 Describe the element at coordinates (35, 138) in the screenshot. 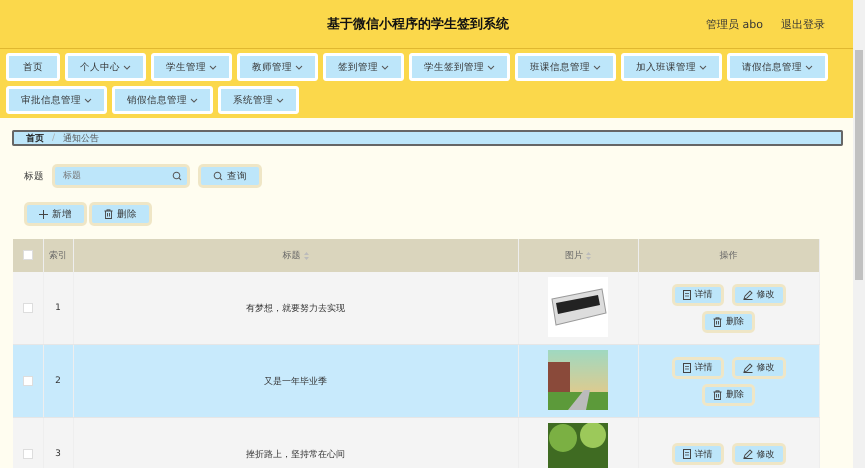

I see `breadcrumb-item: 首页` at that location.